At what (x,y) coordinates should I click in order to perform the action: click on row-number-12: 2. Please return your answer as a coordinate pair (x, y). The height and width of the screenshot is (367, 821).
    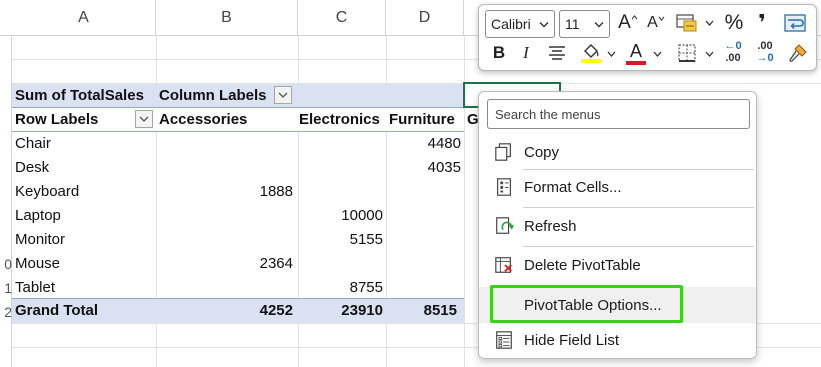
    Looking at the image, I should click on (6, 312).